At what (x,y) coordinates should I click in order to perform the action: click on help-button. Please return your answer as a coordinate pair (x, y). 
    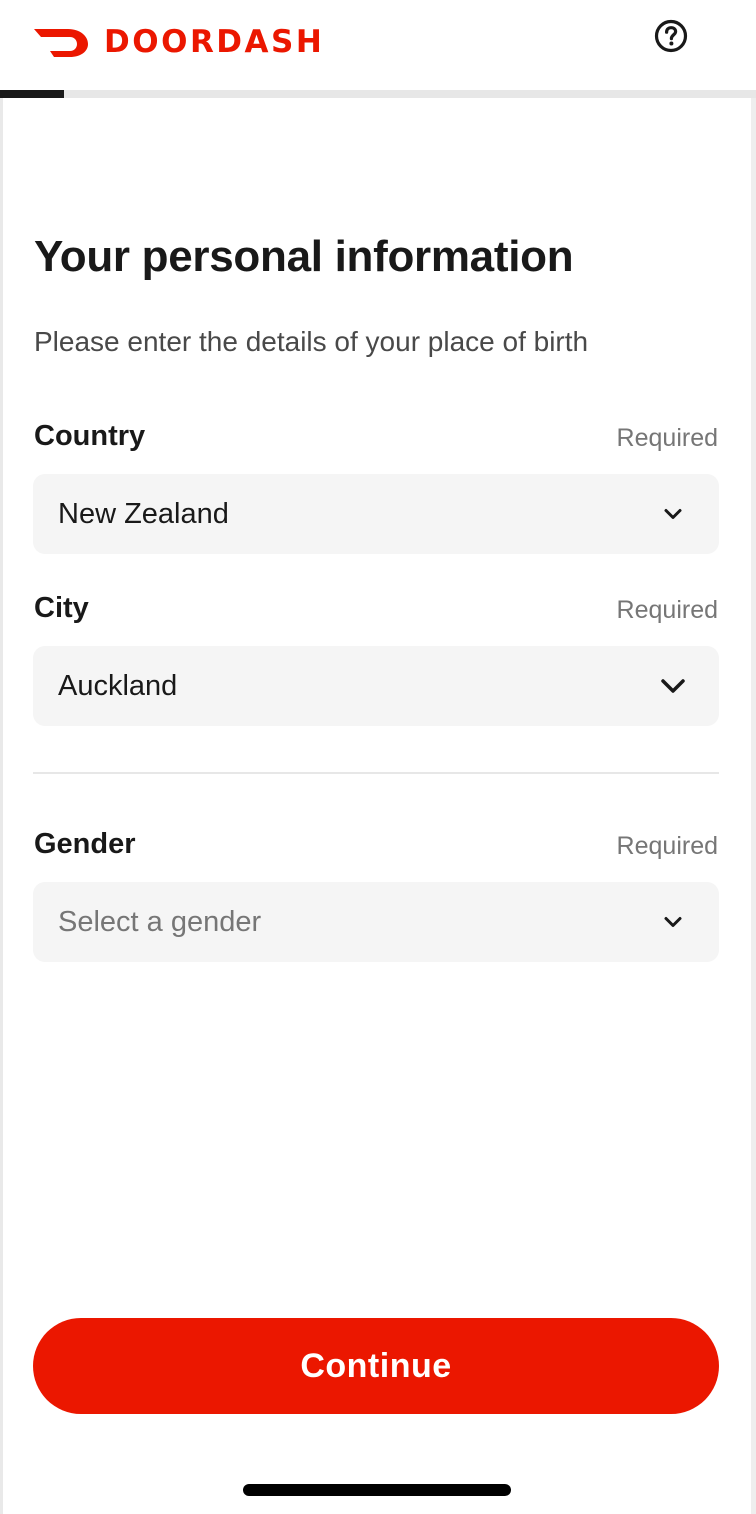
    Looking at the image, I should click on (671, 36).